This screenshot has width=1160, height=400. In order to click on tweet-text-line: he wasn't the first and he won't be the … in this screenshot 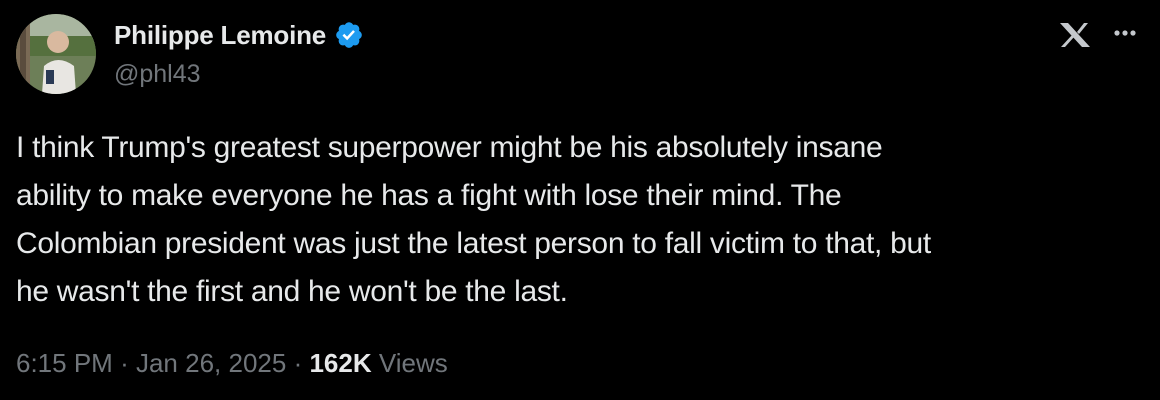, I will do `click(292, 291)`.